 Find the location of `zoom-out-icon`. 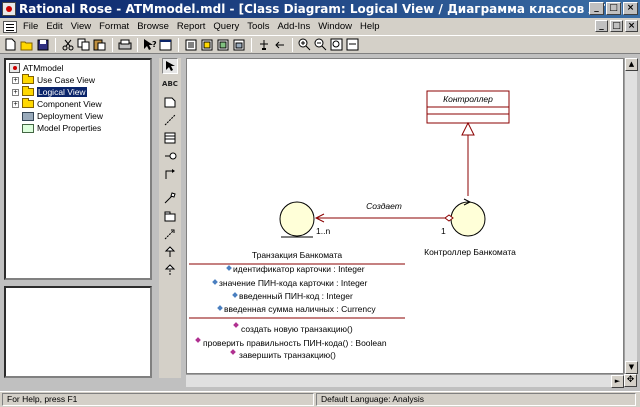

zoom-out-icon is located at coordinates (320, 44).